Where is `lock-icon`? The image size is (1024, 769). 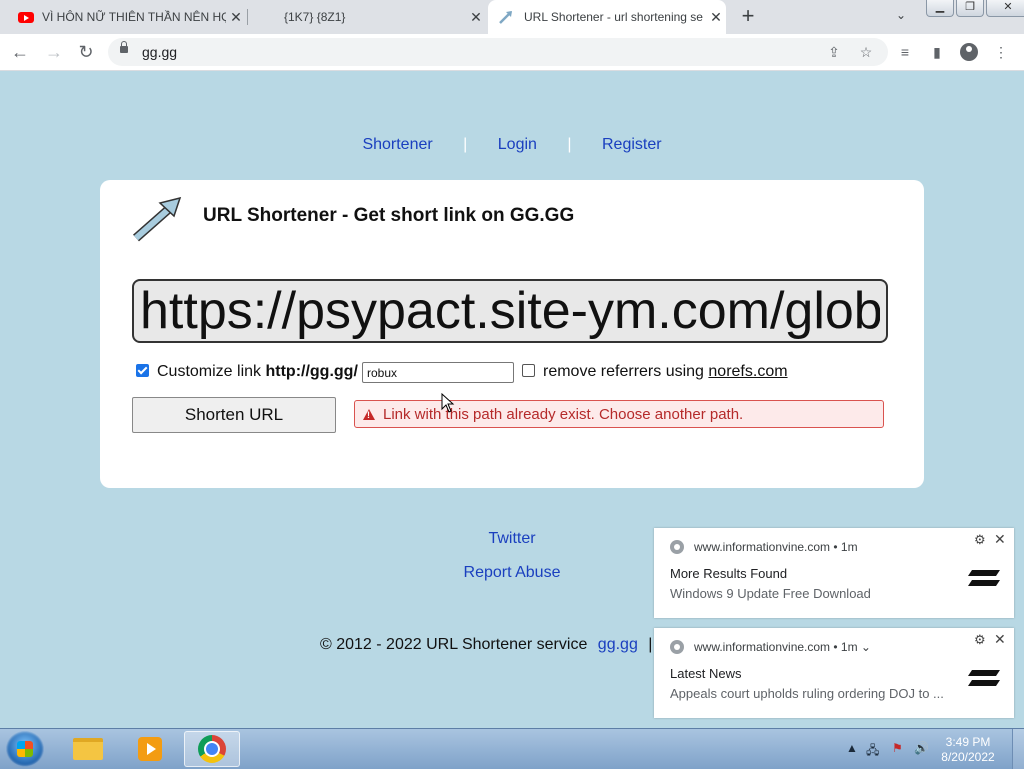
lock-icon is located at coordinates (124, 47).